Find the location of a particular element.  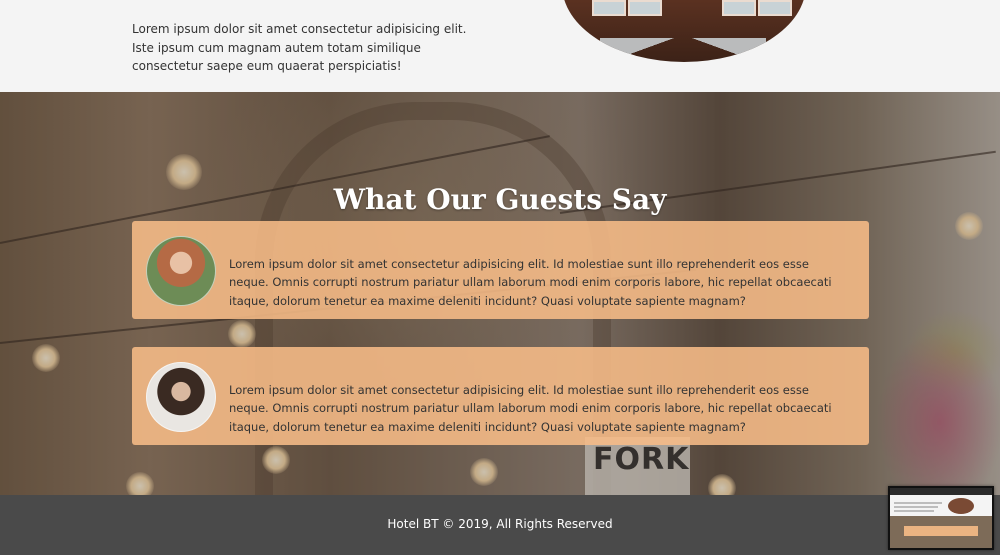

footer-copyright: Hotel BT © 2019, All Rights Reserved is located at coordinates (500, 524).